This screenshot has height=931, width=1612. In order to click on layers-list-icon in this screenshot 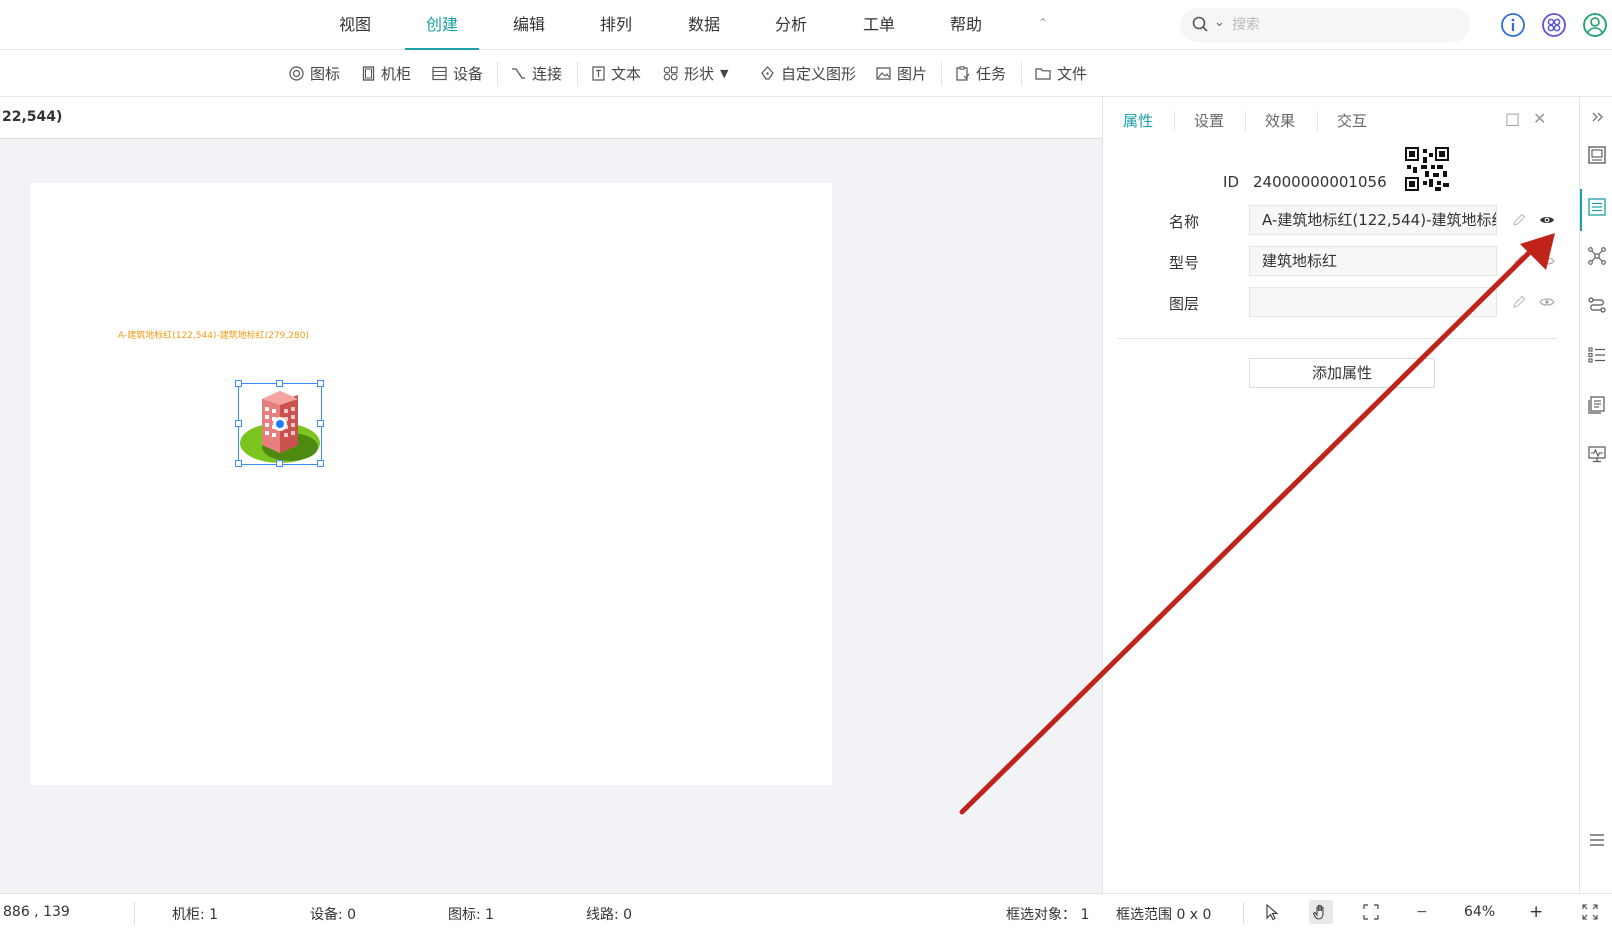, I will do `click(1597, 355)`.